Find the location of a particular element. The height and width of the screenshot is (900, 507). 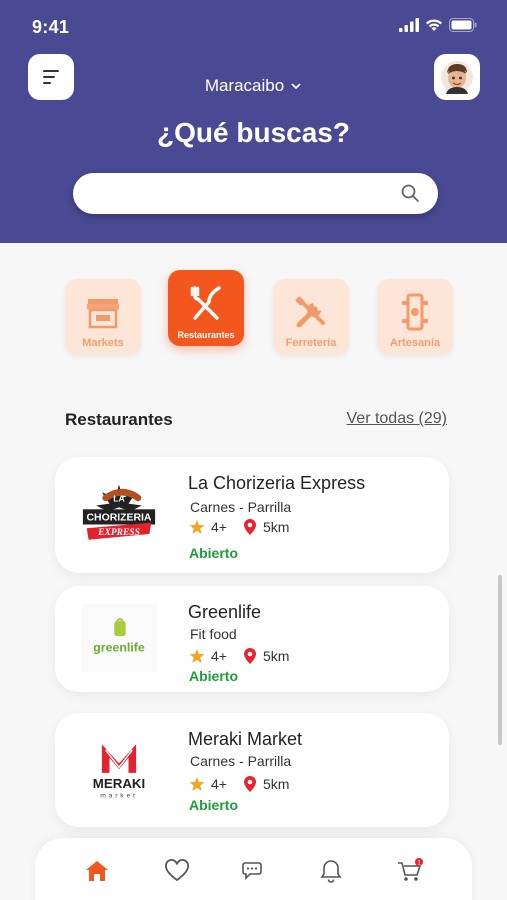

restaurant-name: Meraki Market is located at coordinates (245, 739).